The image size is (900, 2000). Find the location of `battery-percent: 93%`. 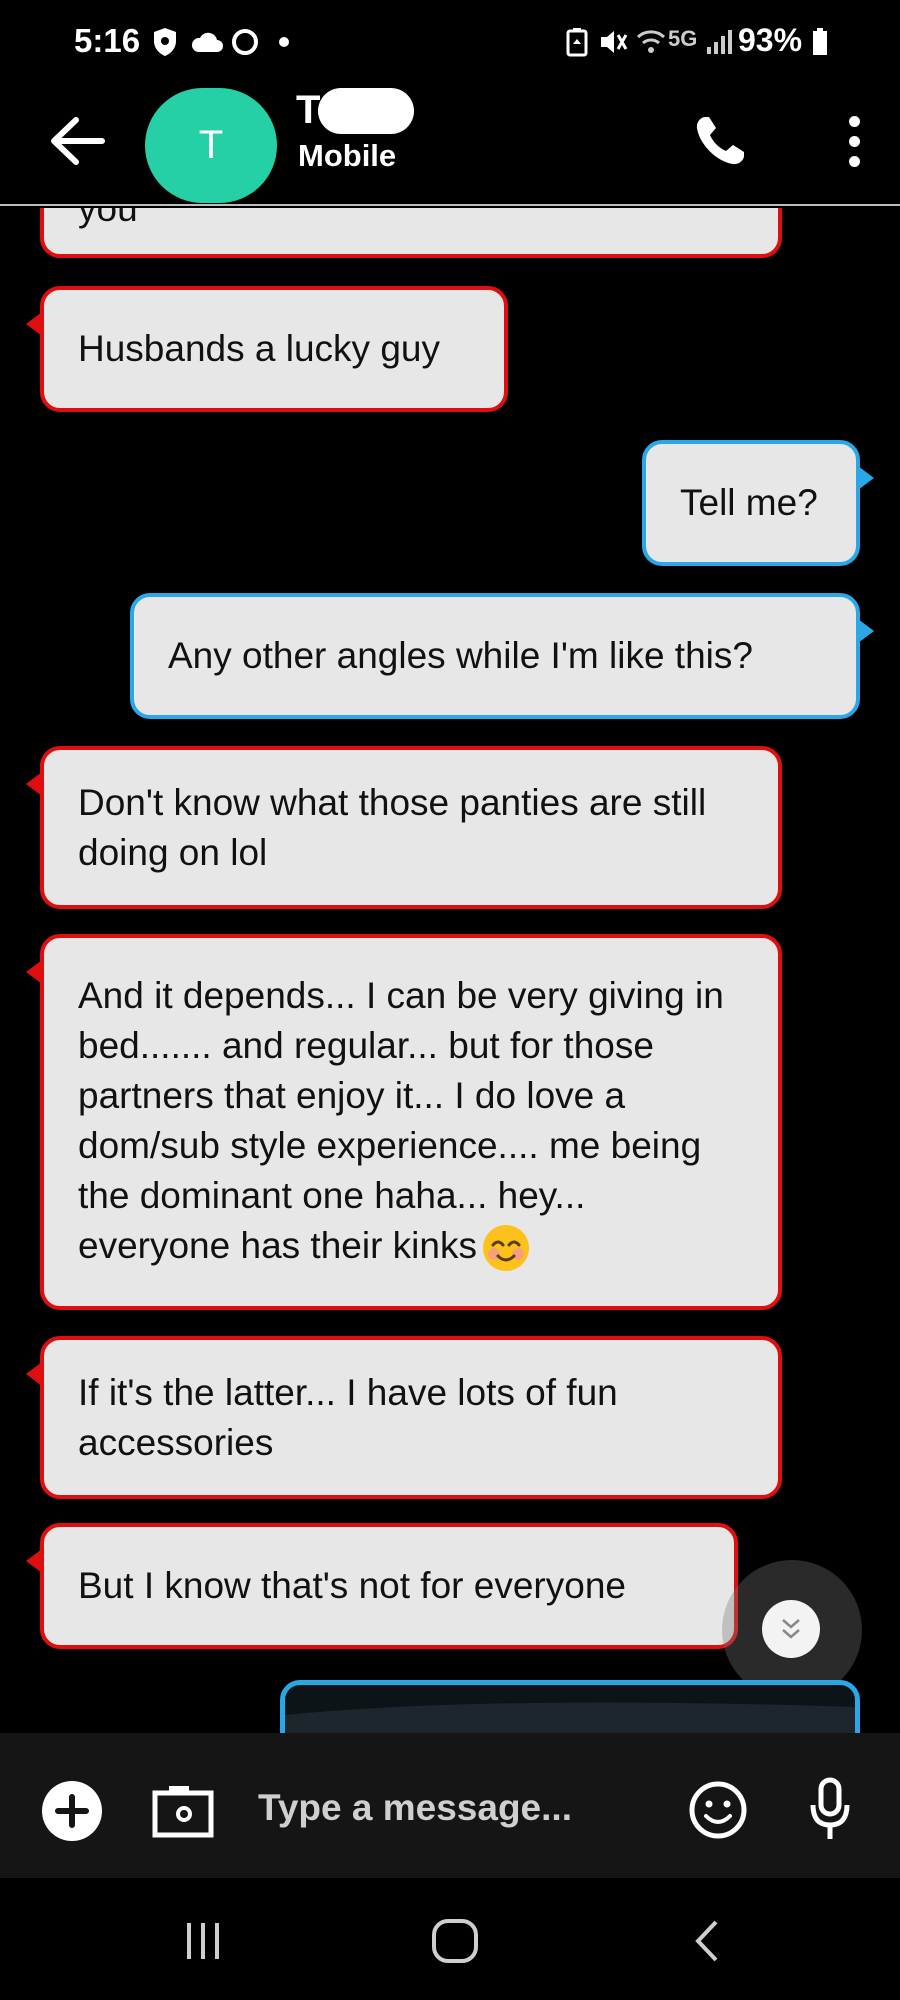

battery-percent: 93% is located at coordinates (770, 40).